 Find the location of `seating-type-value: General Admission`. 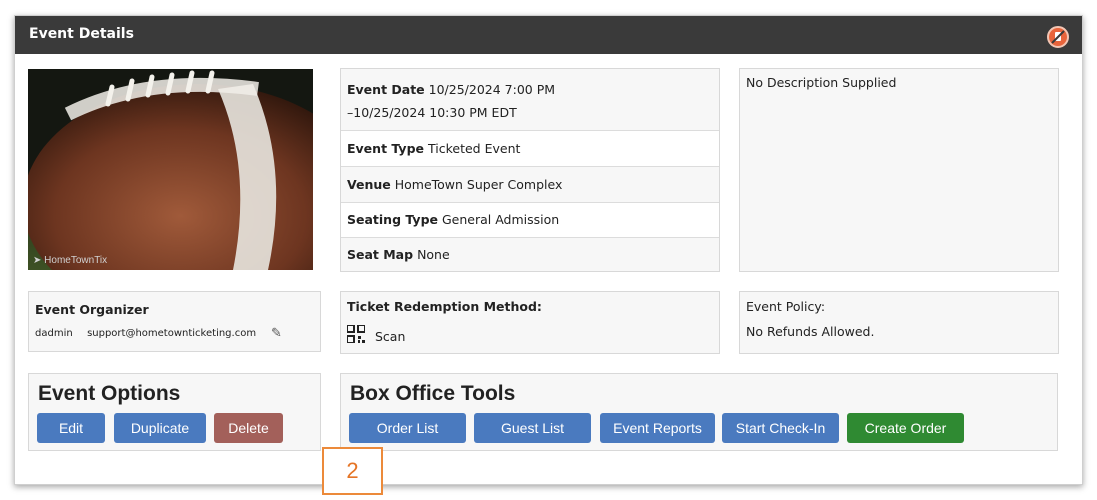

seating-type-value: General Admission is located at coordinates (500, 219).